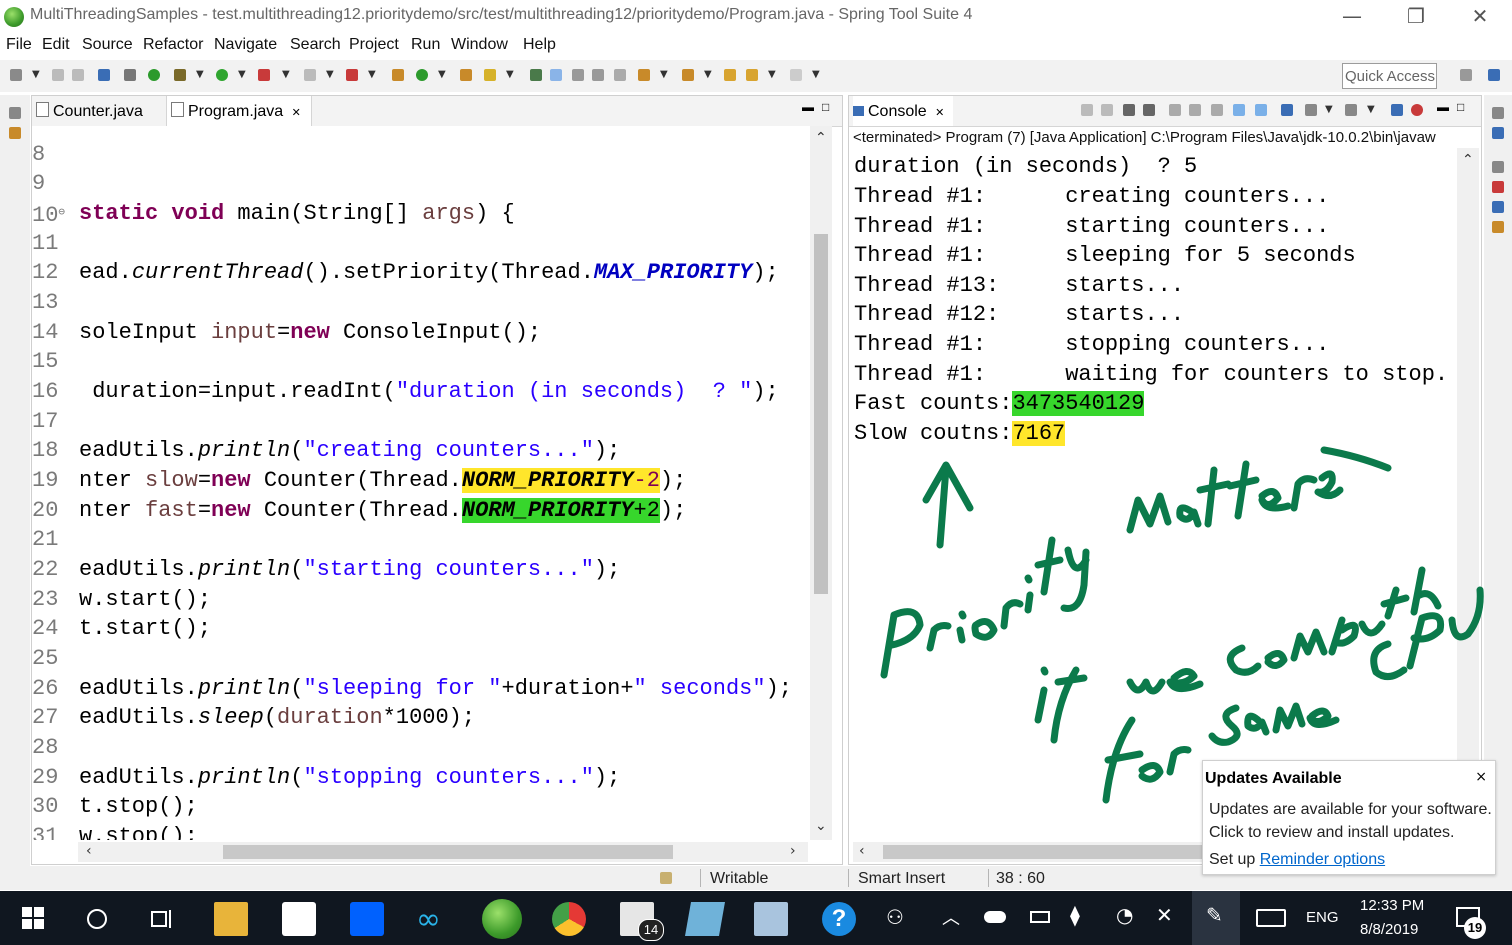 The image size is (1512, 945). What do you see at coordinates (1322, 917) in the screenshot?
I see `language-indicator: ENG` at bounding box center [1322, 917].